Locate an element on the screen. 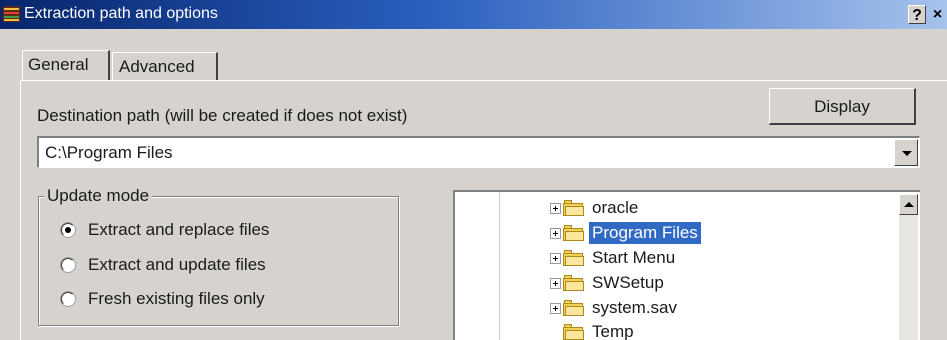  tree-item-start-menu: Start Menu is located at coordinates (614, 258).